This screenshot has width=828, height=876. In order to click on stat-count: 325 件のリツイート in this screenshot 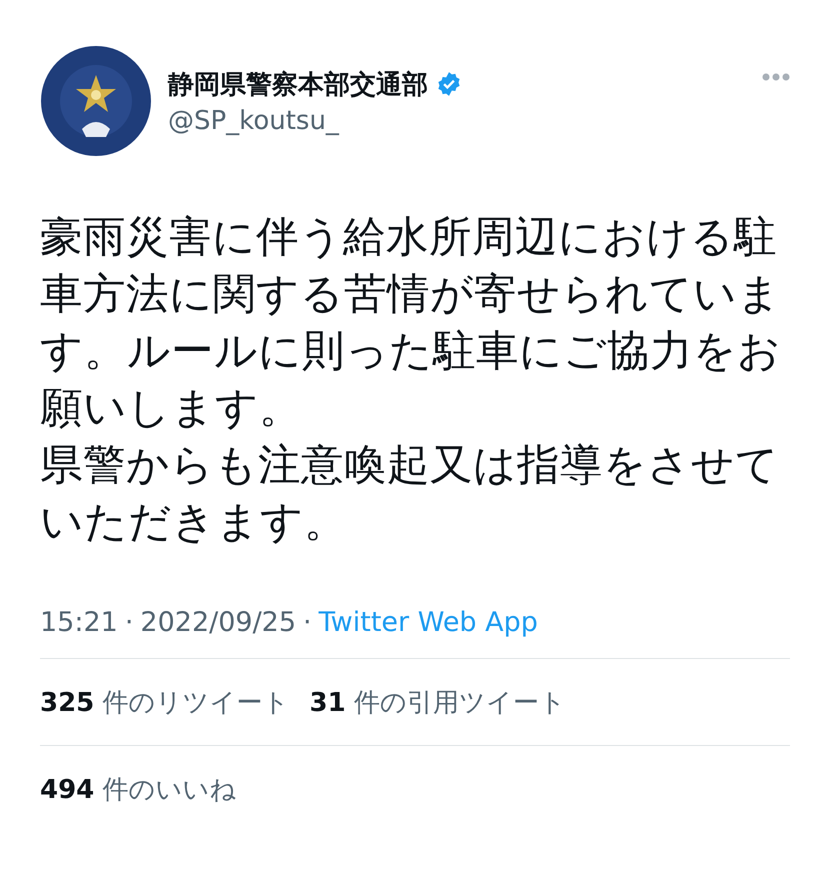, I will do `click(165, 702)`.